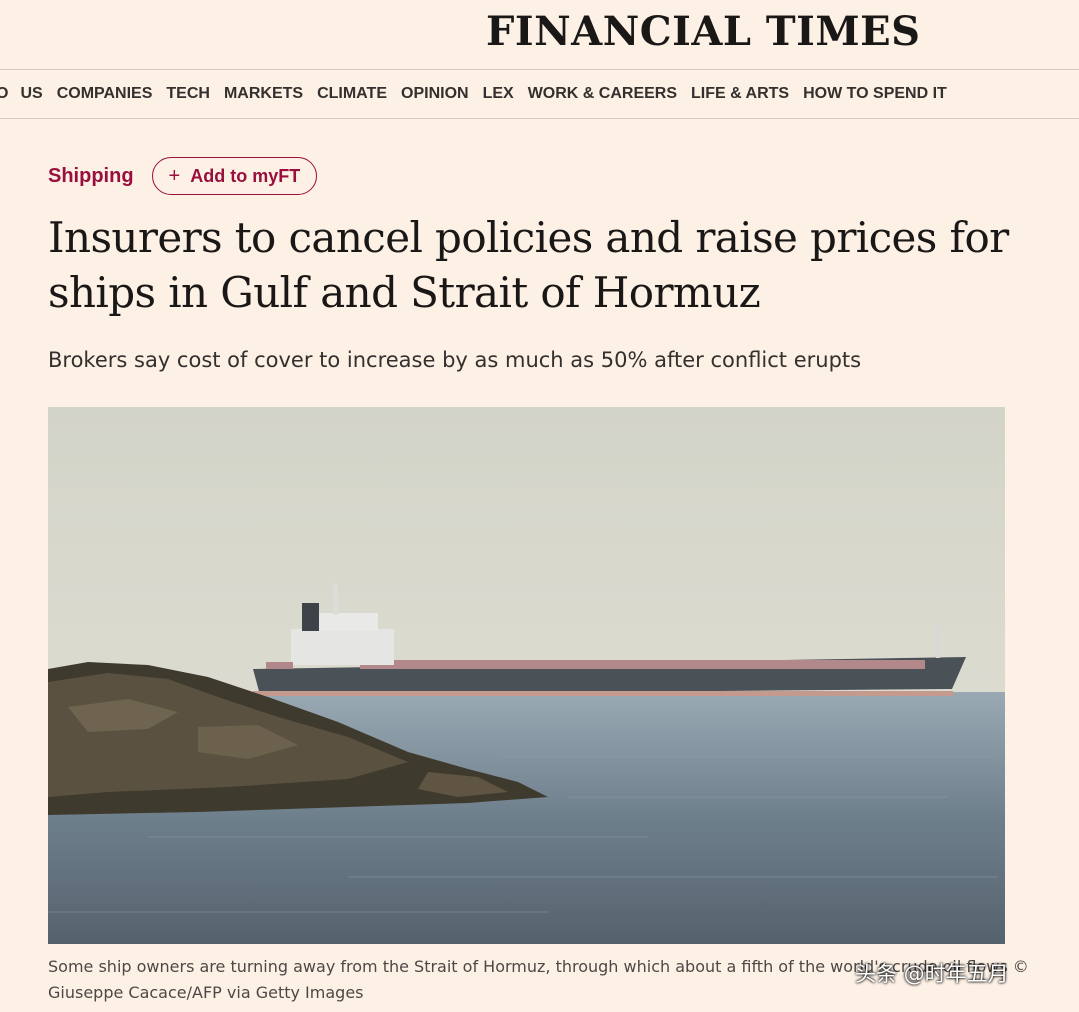 Image resolution: width=1079 pixels, height=1012 pixels. I want to click on nav-item-markets: MARKETS, so click(263, 94).